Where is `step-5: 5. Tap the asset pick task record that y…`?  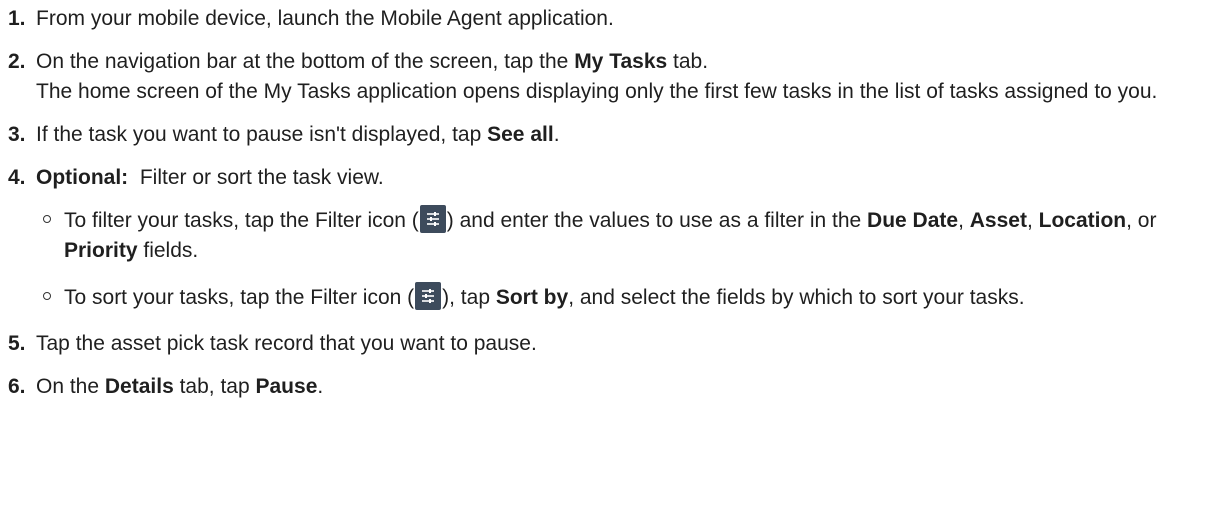
step-5: 5. Tap the asset pick task record that y… is located at coordinates (601, 344).